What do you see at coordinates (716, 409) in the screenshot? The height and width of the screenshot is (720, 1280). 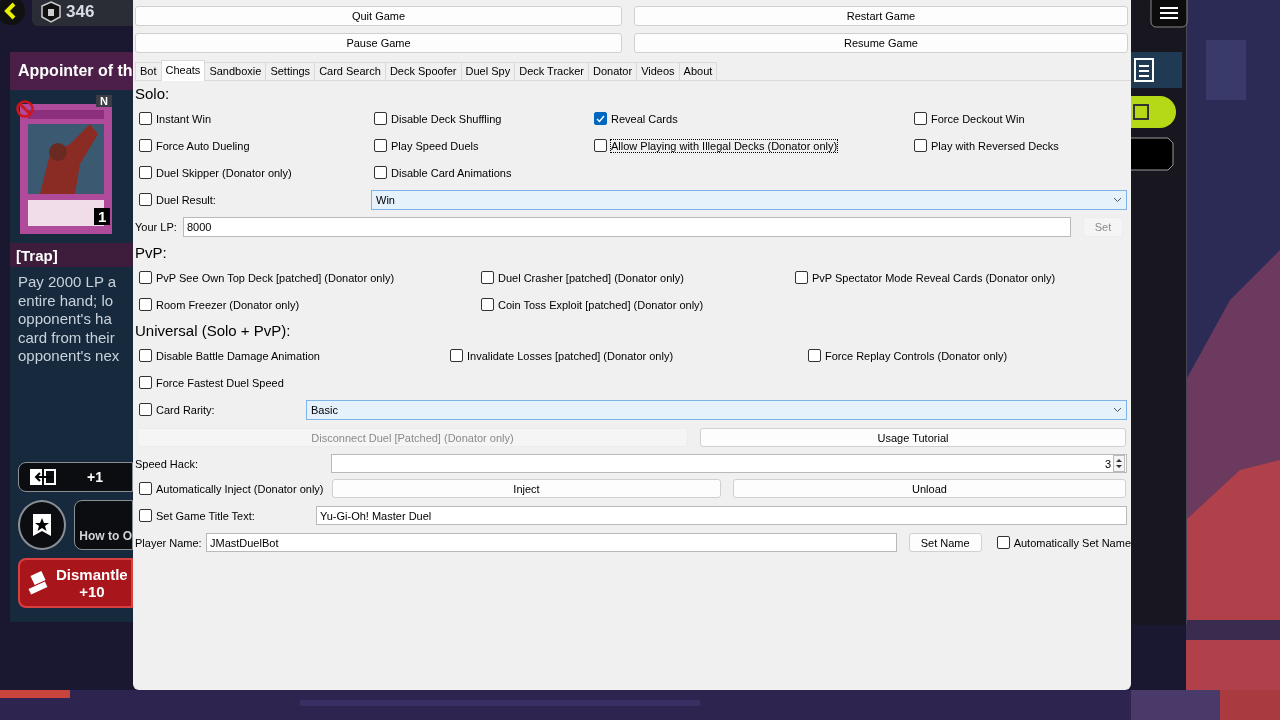 I see `dropdown: Basic` at bounding box center [716, 409].